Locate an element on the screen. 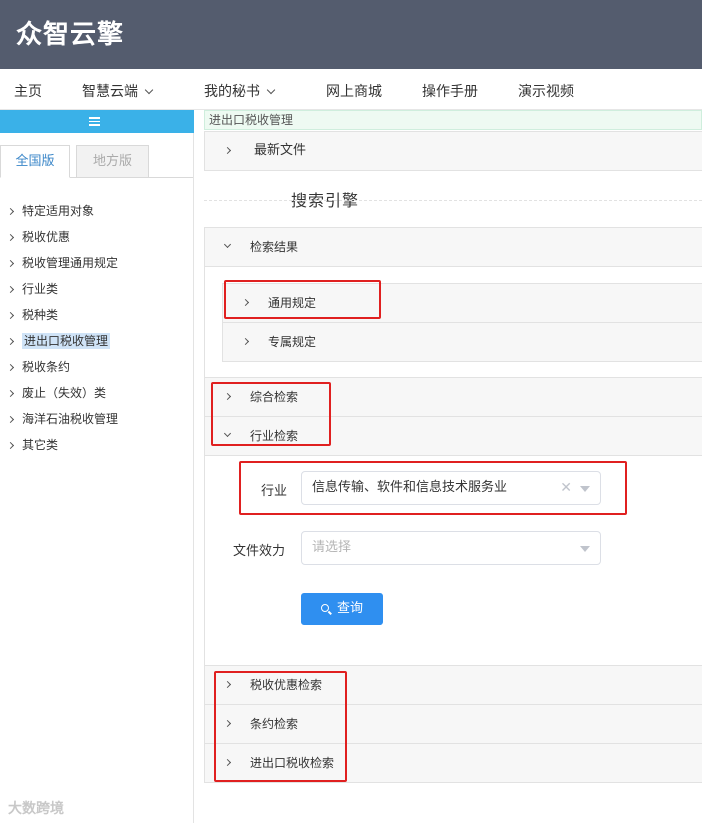 This screenshot has height=823, width=702. results-panel: 检索结果 通用规定 专属规定 is located at coordinates (453, 302).